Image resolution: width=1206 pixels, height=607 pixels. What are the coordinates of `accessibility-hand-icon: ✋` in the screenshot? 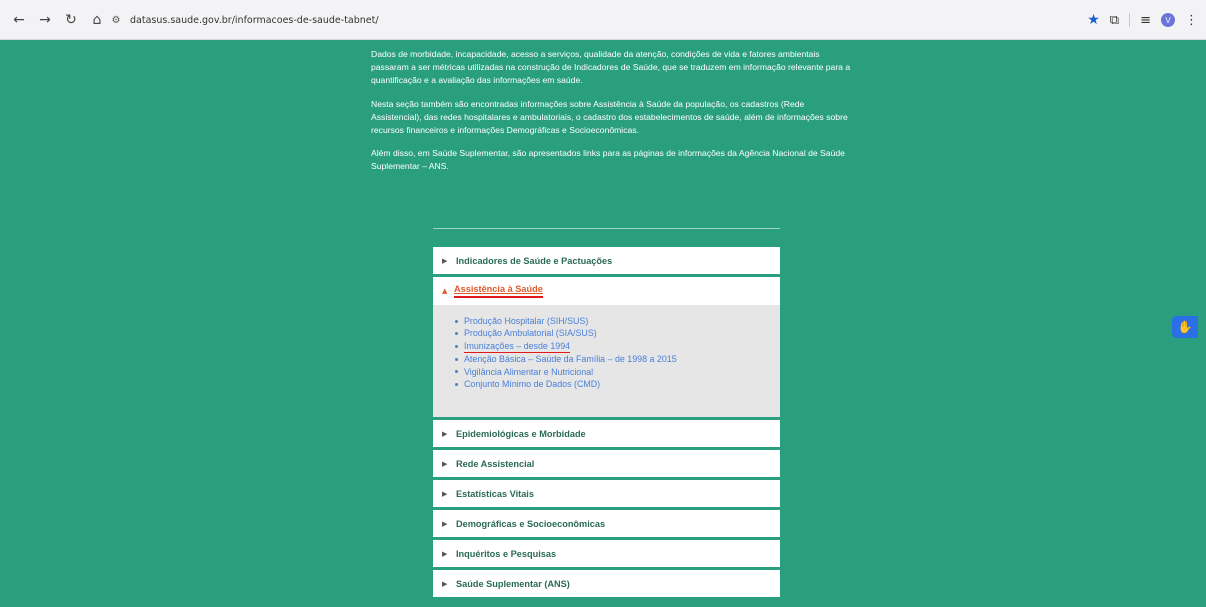 It's located at (1185, 327).